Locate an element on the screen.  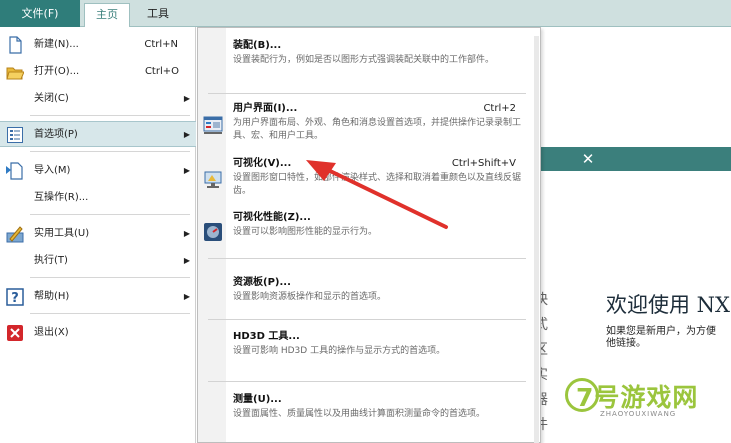
welcome-line: 他链接。 is located at coordinates (626, 343).